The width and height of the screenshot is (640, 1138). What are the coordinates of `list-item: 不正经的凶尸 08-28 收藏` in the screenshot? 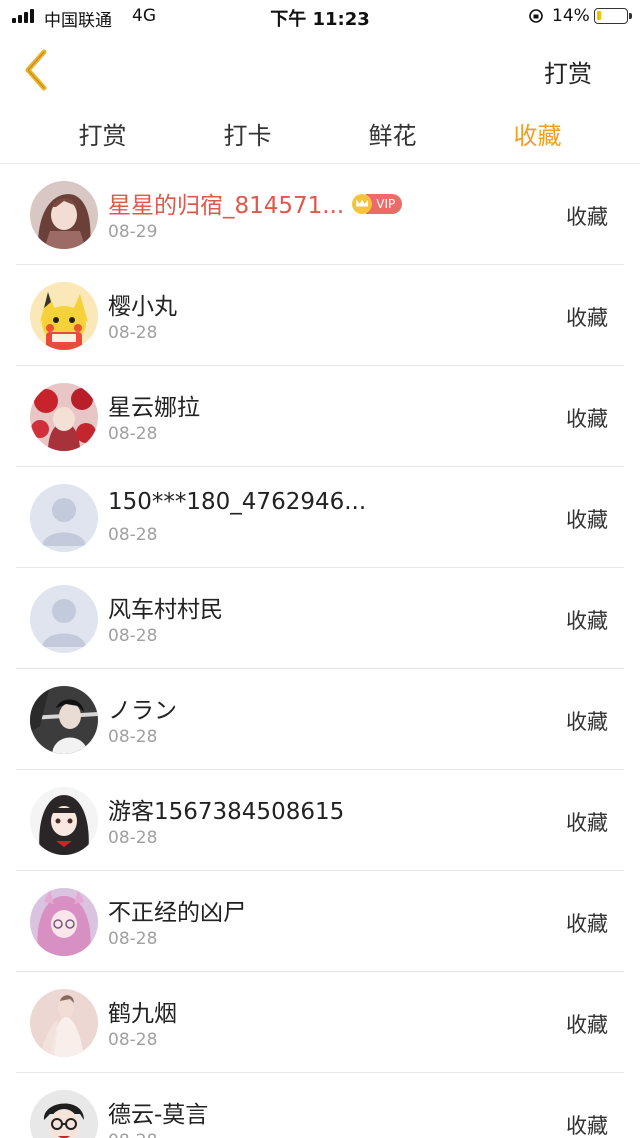 It's located at (320, 921).